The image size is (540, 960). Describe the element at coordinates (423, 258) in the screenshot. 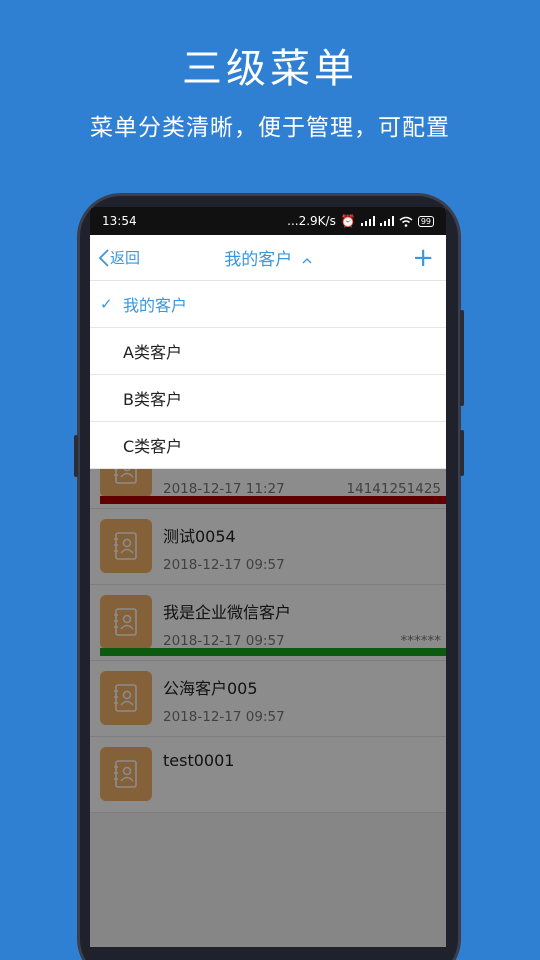

I see `add-customer-button: +` at that location.